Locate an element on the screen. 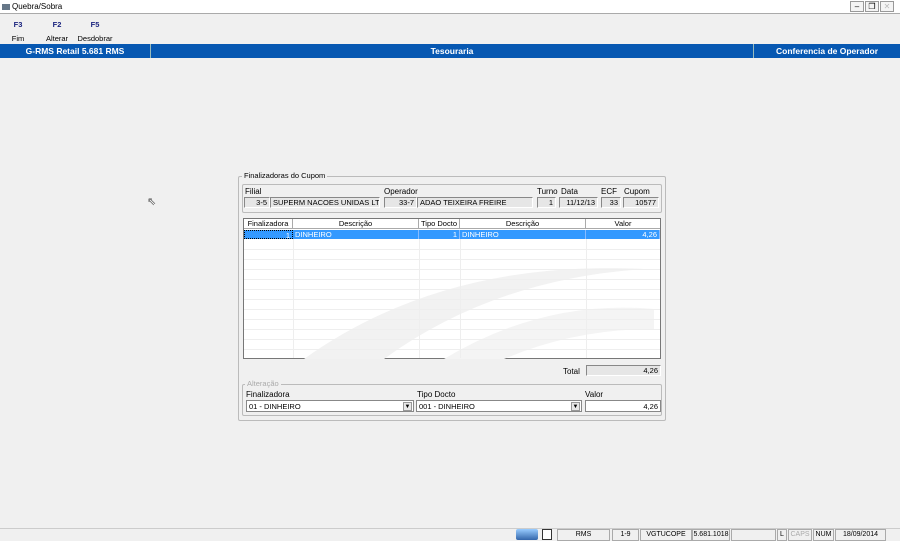  status-date: 18/09/2014 is located at coordinates (860, 535).